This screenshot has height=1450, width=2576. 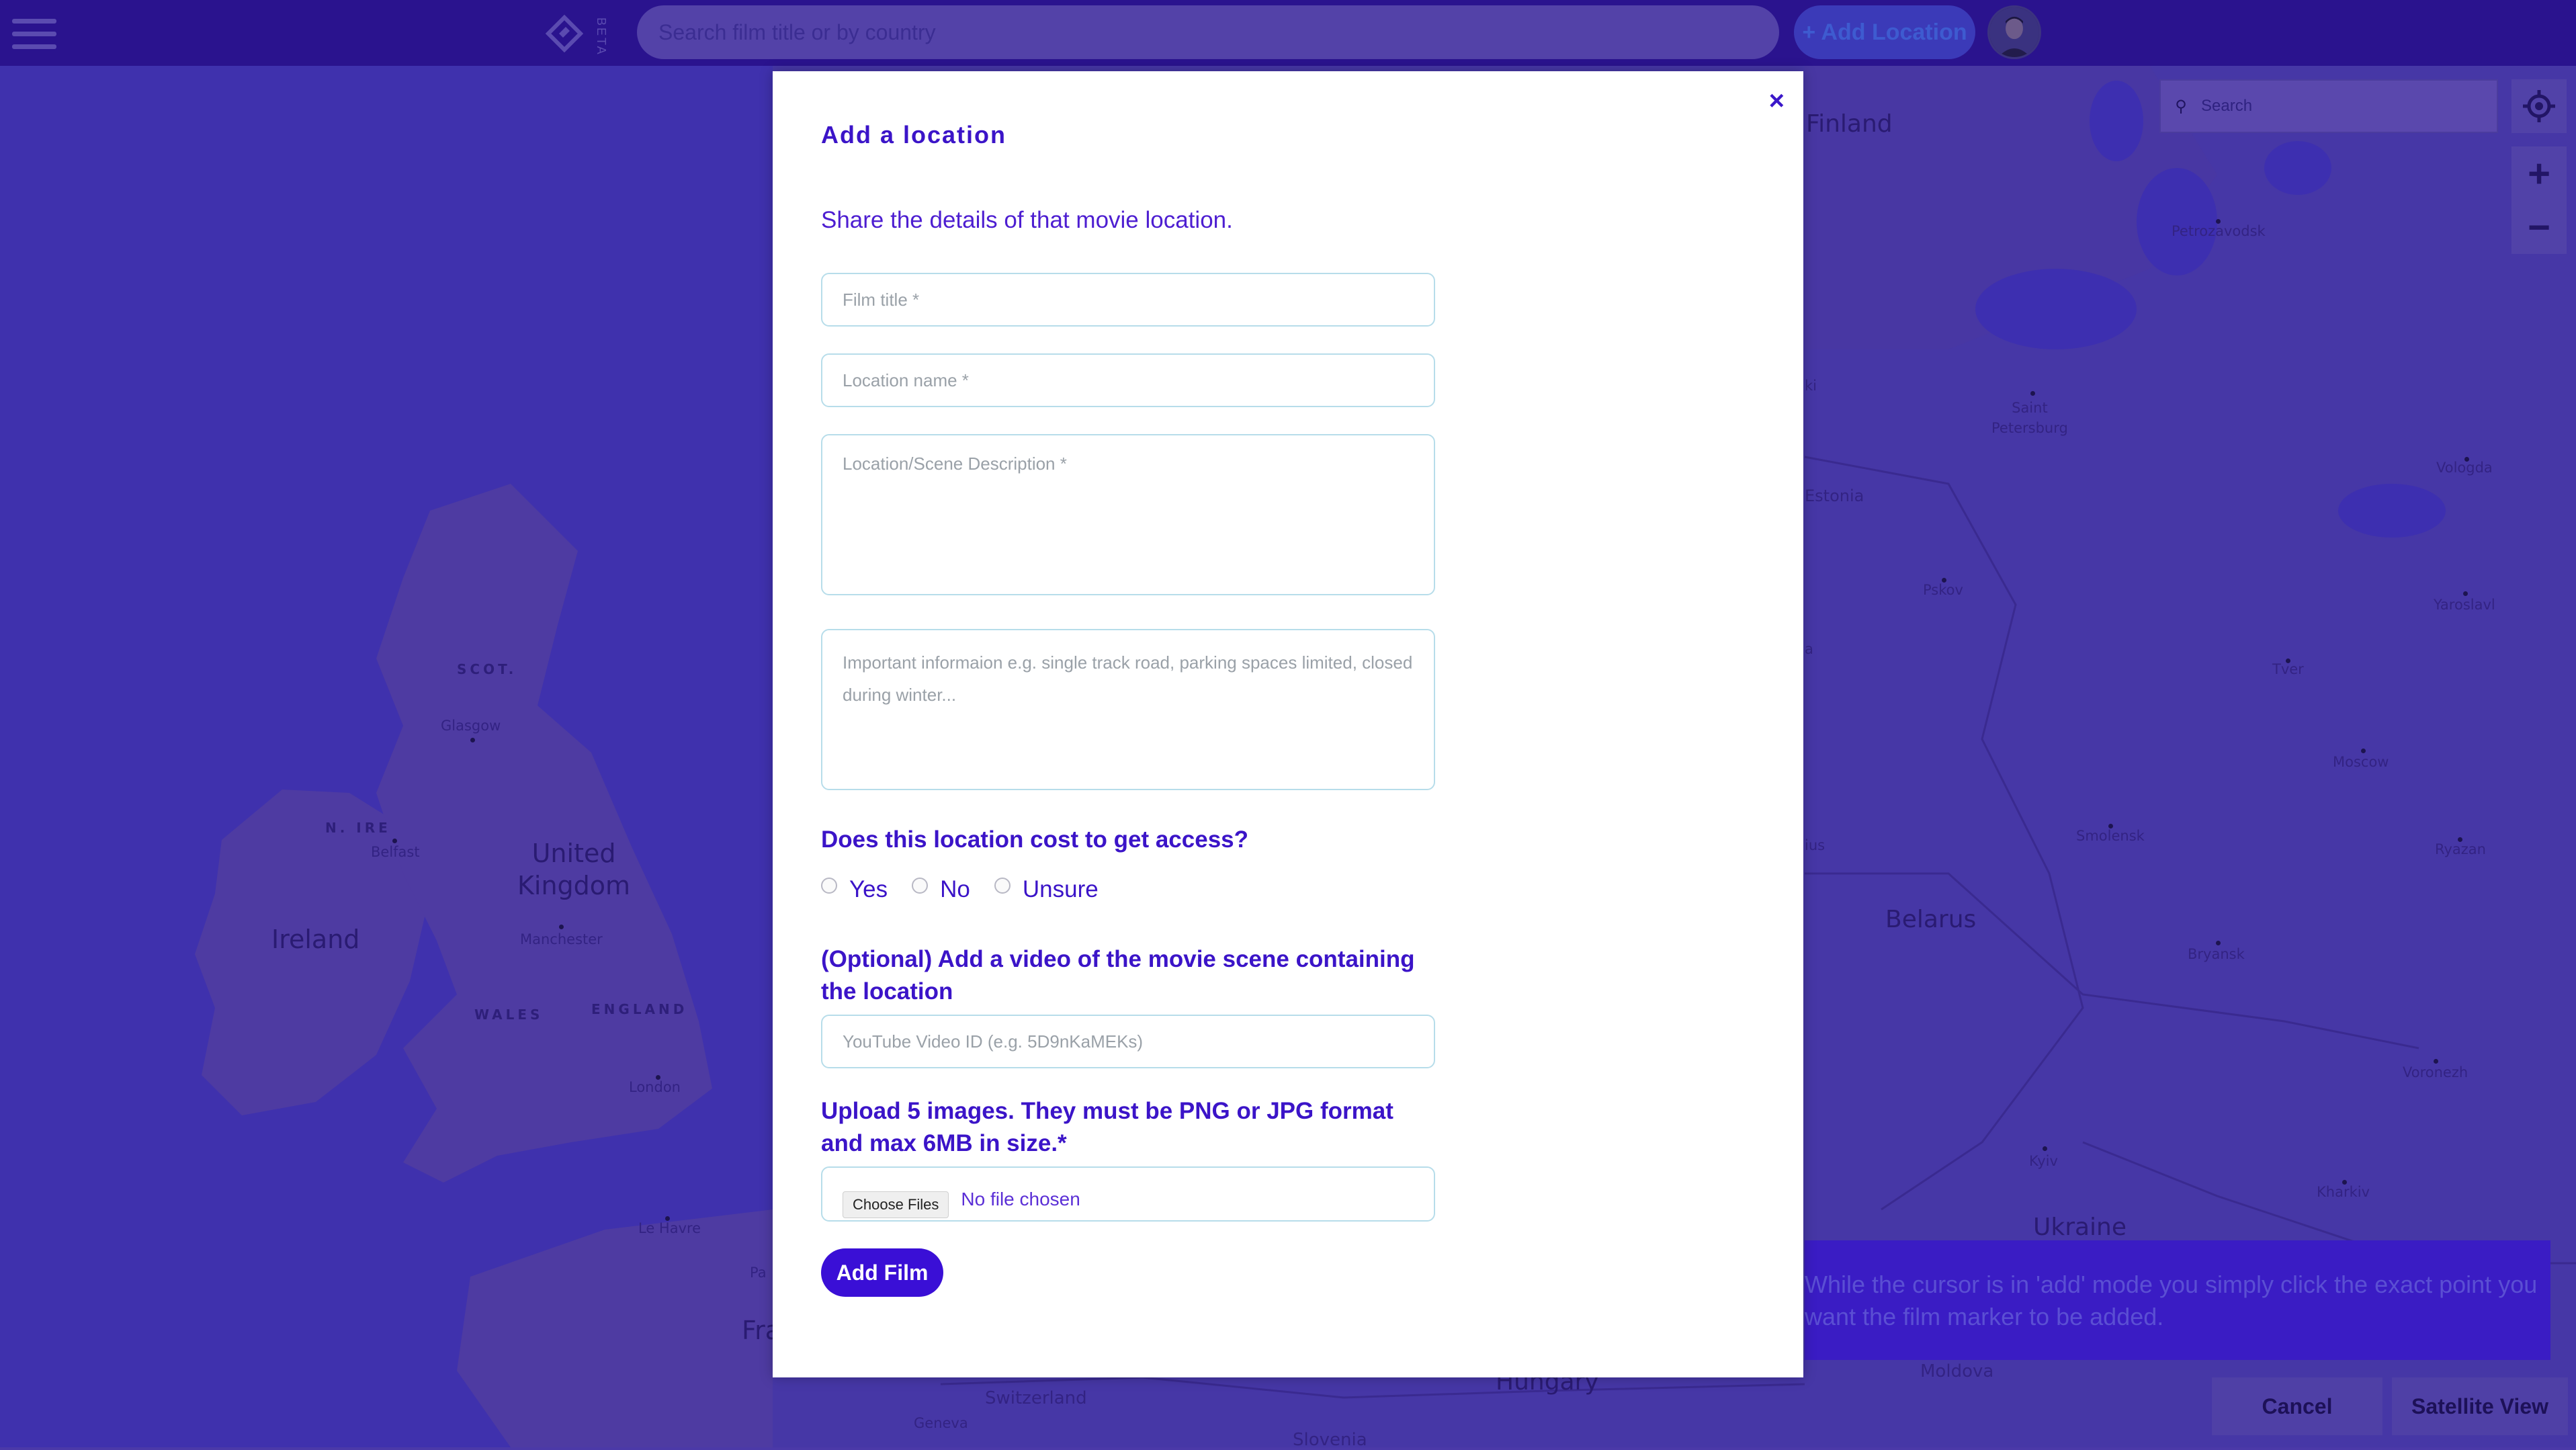 What do you see at coordinates (2297, 1406) in the screenshot?
I see `cancel-button: Cancel` at bounding box center [2297, 1406].